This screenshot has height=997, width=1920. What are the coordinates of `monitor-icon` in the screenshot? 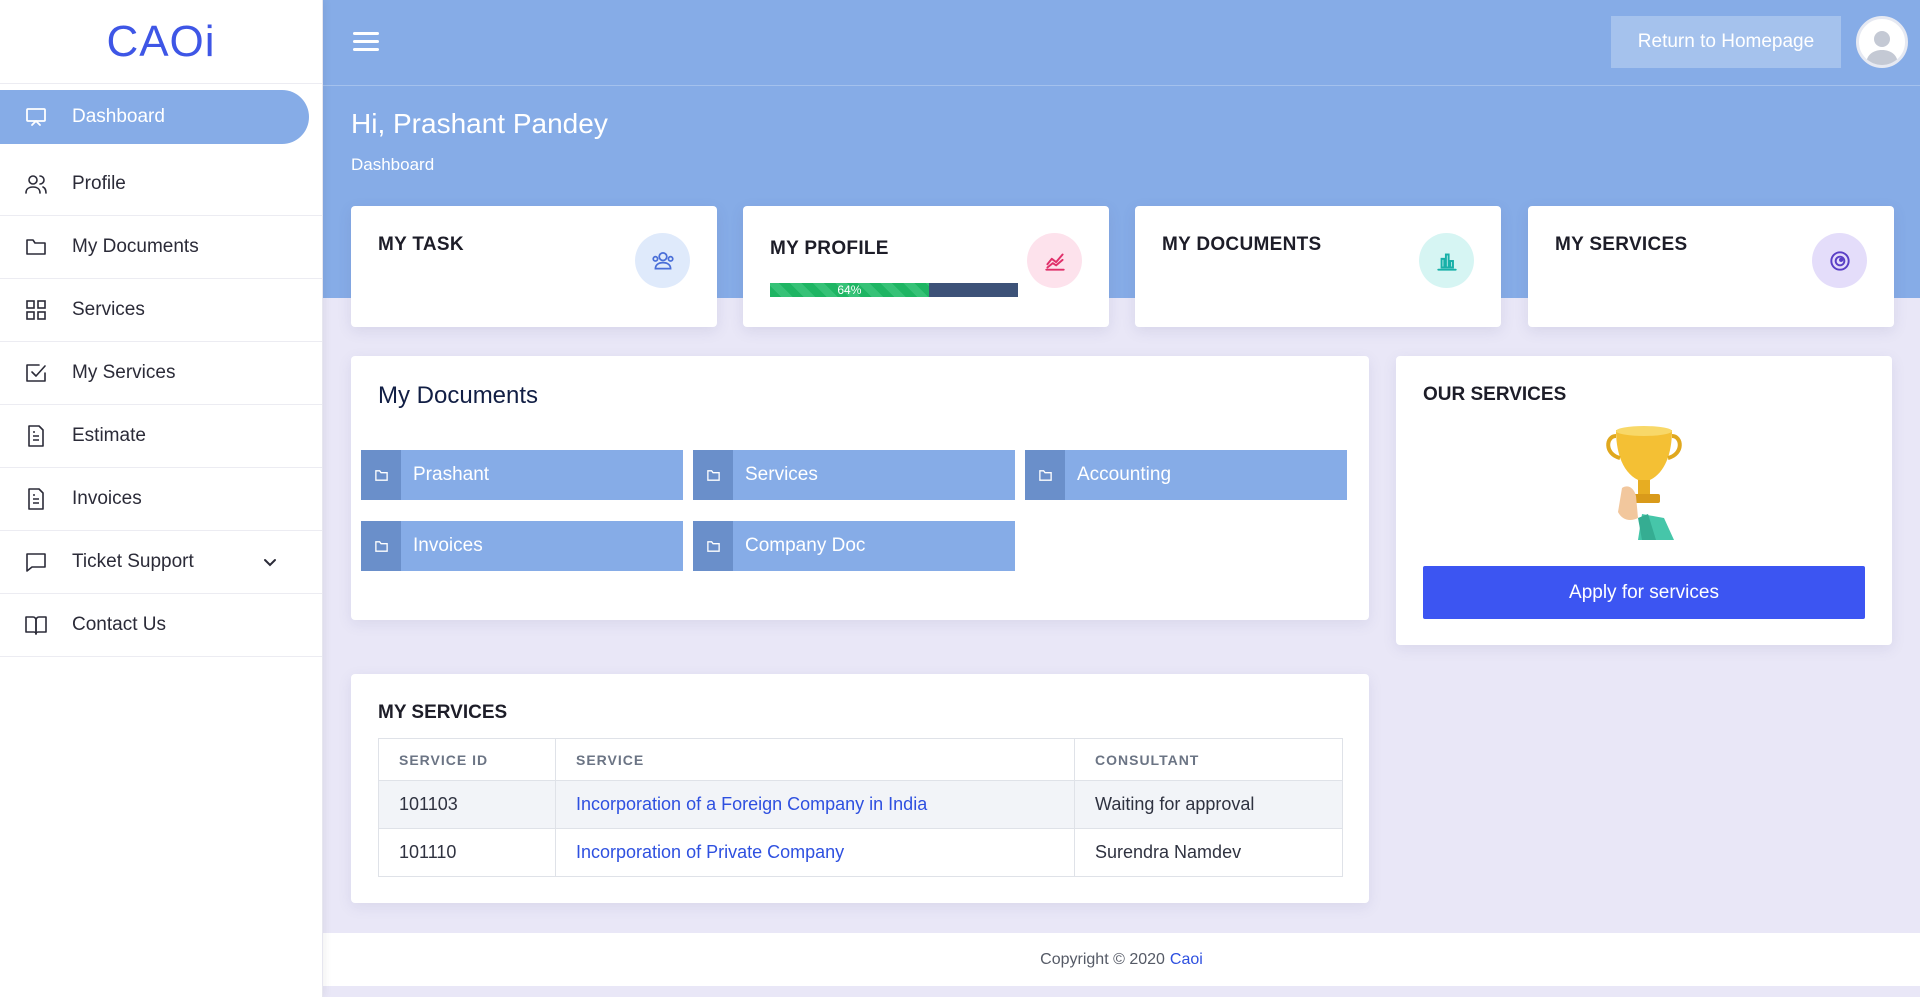 It's located at (36, 117).